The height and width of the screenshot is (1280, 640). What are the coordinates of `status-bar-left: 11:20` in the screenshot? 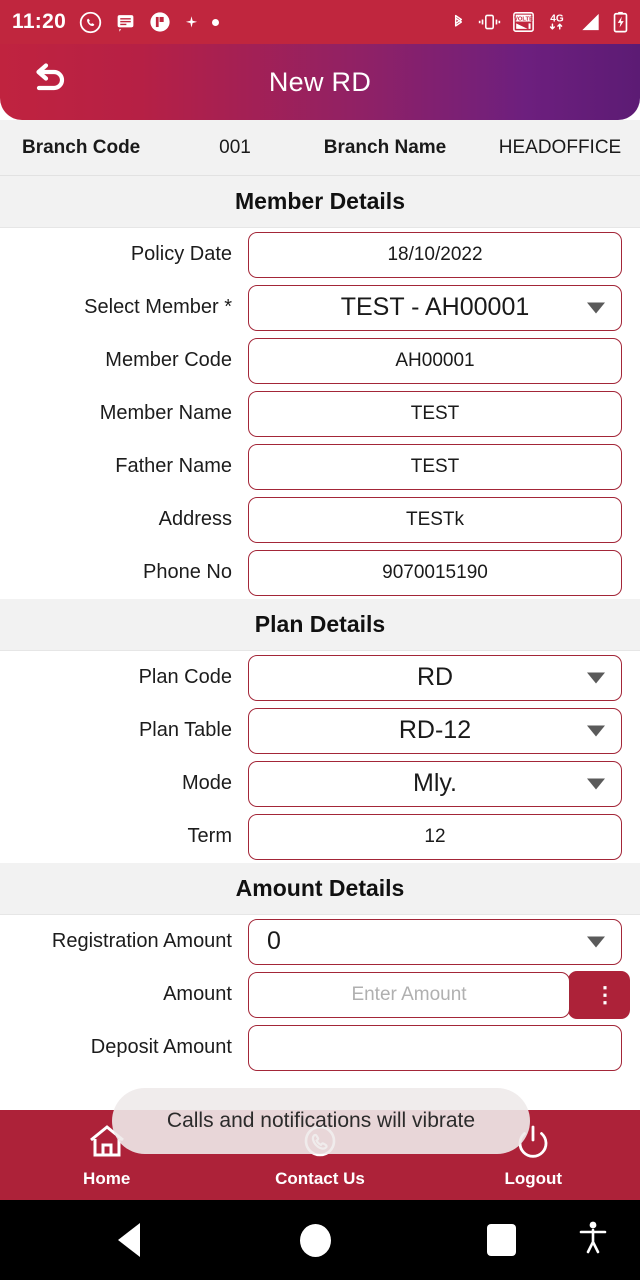 It's located at (116, 22).